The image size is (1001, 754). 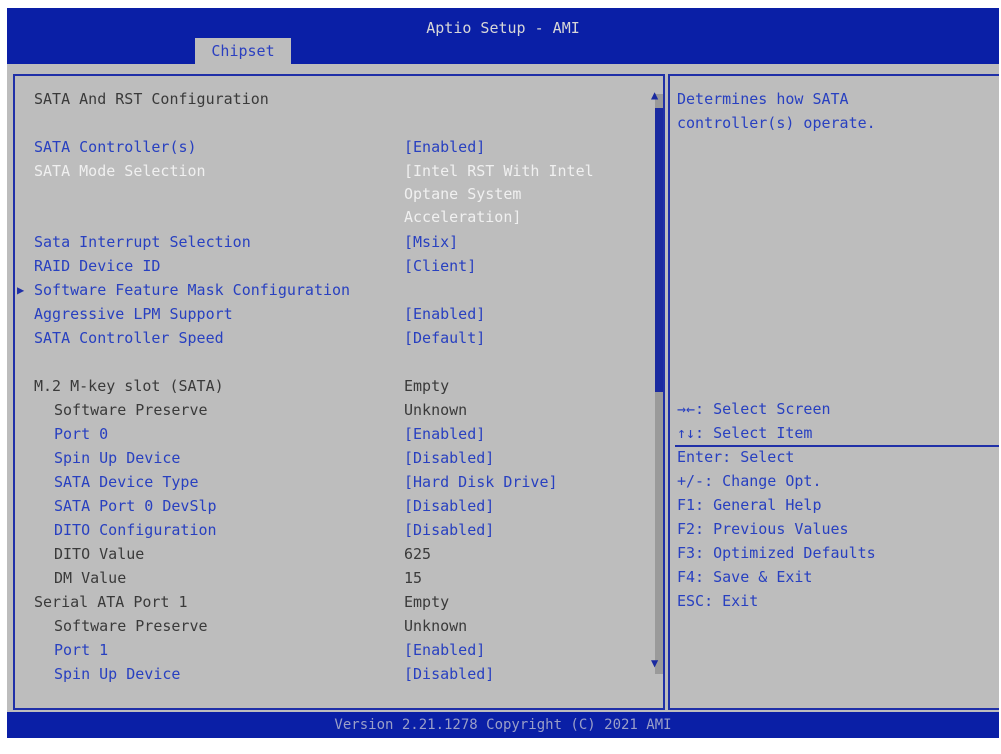 I want to click on section-title: SATA And RST Configuration, so click(x=151, y=99).